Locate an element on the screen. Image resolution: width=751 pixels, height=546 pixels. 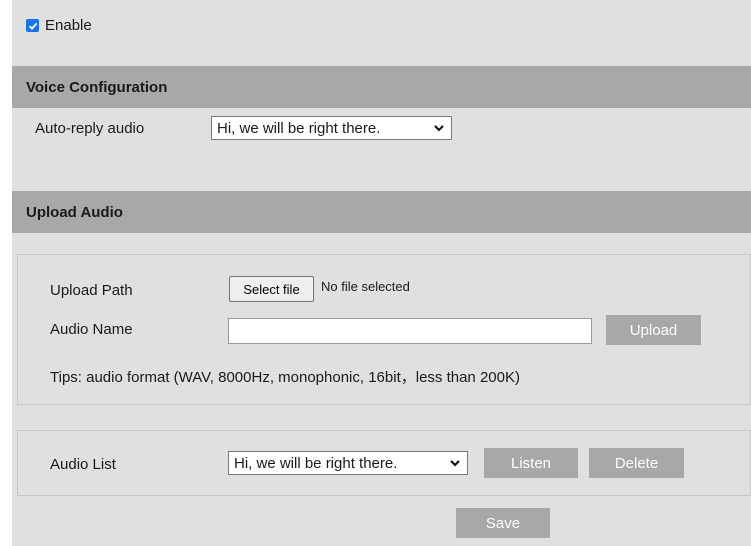
audio-name-label: Audio Name is located at coordinates (91, 329).